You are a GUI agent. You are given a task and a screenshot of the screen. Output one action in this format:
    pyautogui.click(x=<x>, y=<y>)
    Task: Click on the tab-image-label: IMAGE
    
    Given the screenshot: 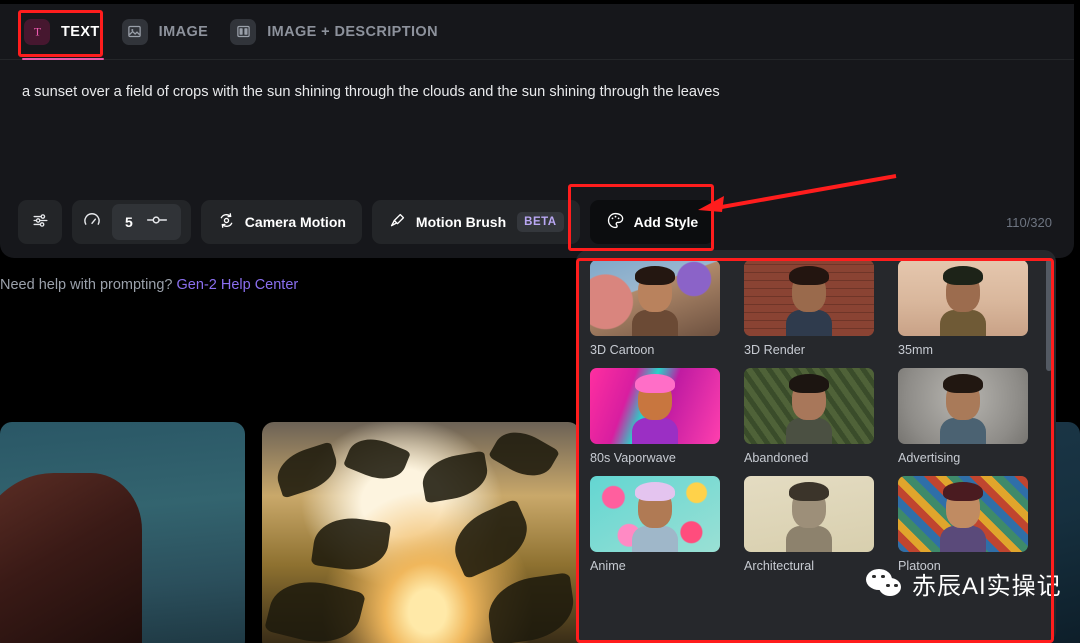 What is the action you would take?
    pyautogui.click(x=183, y=31)
    